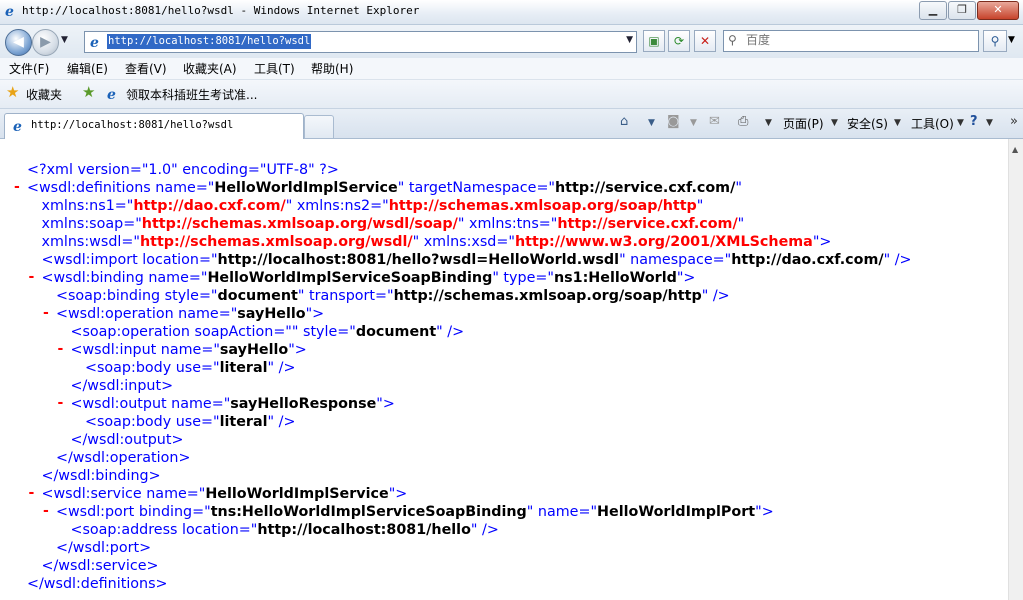  What do you see at coordinates (154, 126) in the screenshot?
I see `tab-current: e http://localhost:8081/hello?wsdl` at bounding box center [154, 126].